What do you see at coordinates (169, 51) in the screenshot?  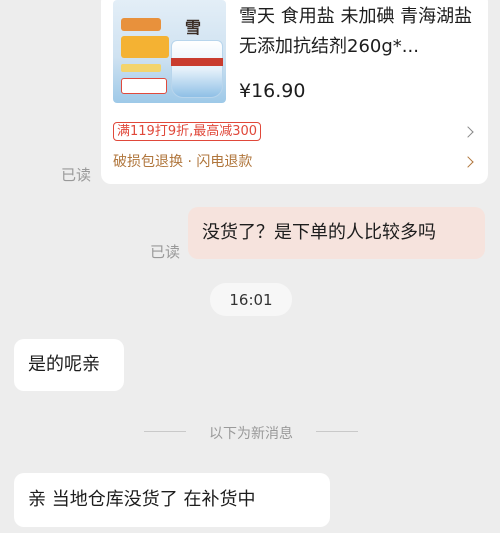 I see `product-thumbnail: 雪` at bounding box center [169, 51].